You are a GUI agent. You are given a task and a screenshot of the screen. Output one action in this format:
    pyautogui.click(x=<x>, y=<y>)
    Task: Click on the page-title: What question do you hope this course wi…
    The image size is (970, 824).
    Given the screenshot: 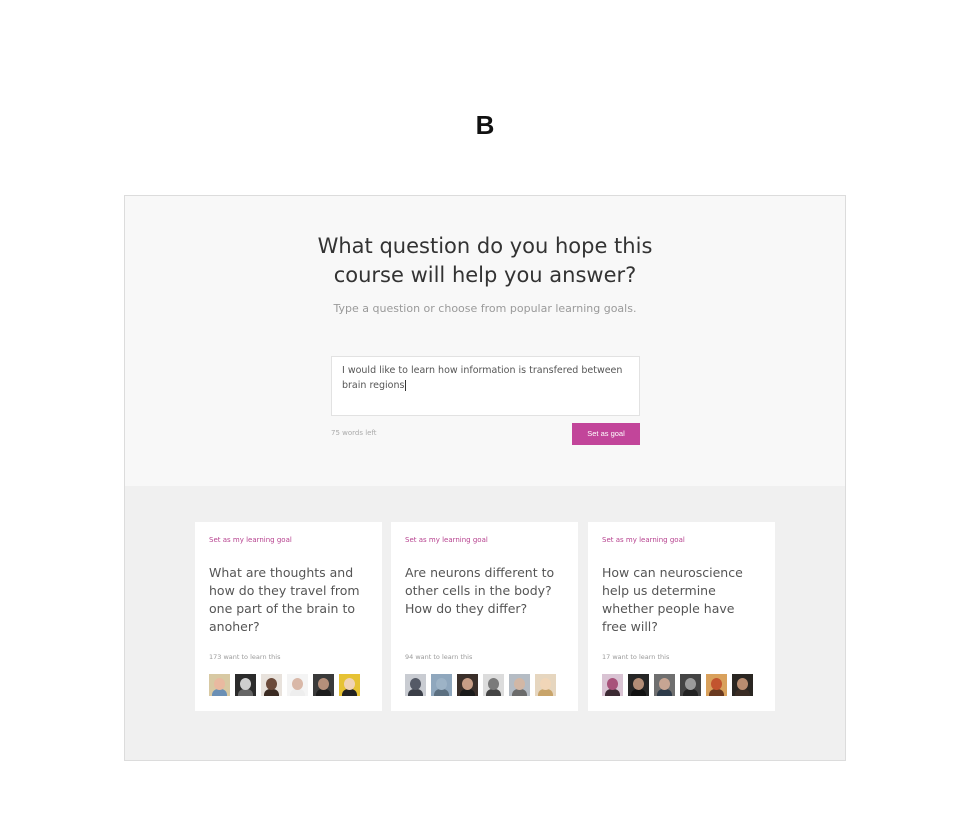 What is the action you would take?
    pyautogui.click(x=485, y=261)
    